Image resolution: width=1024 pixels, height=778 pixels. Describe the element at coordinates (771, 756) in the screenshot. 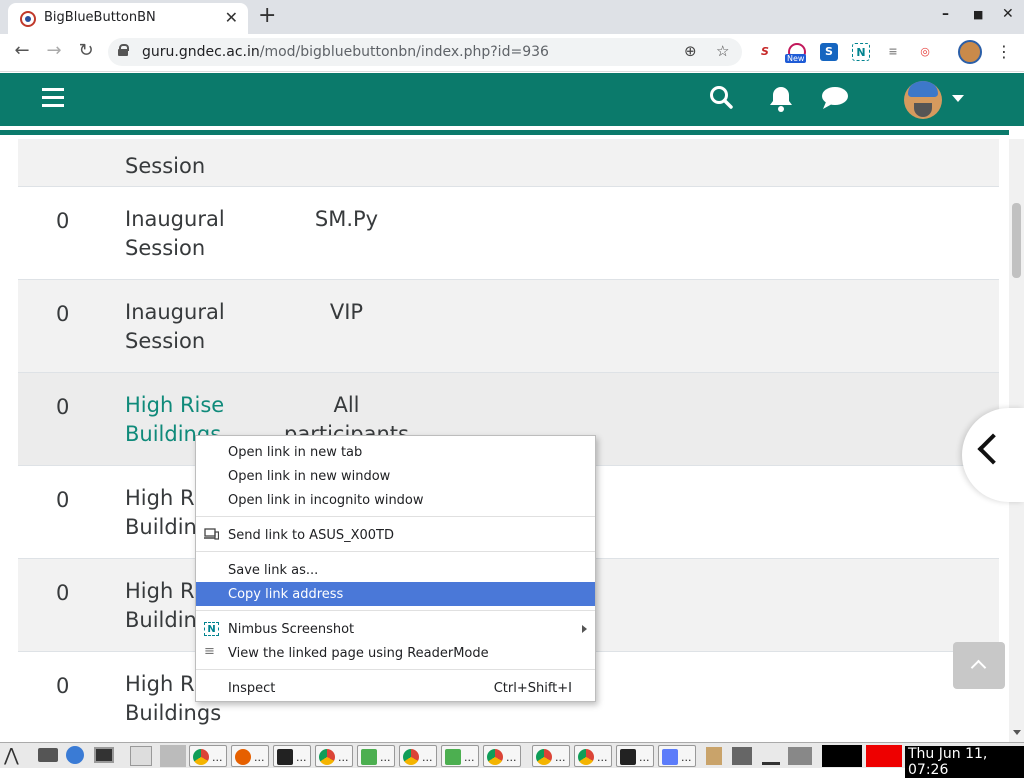

I see `signal-icon` at that location.